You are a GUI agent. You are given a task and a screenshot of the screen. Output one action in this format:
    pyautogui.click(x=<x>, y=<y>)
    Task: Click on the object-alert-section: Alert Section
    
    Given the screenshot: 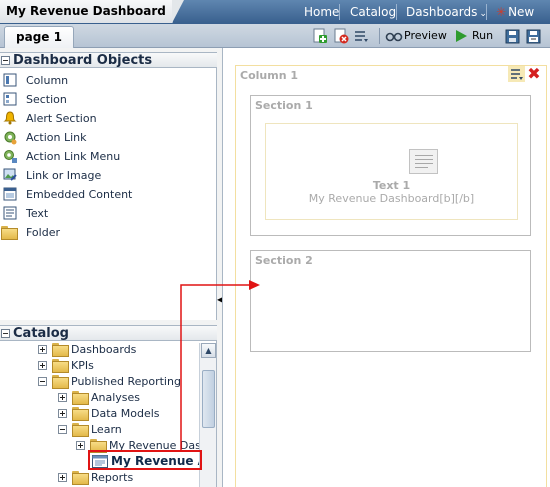 What is the action you would take?
    pyautogui.click(x=108, y=118)
    